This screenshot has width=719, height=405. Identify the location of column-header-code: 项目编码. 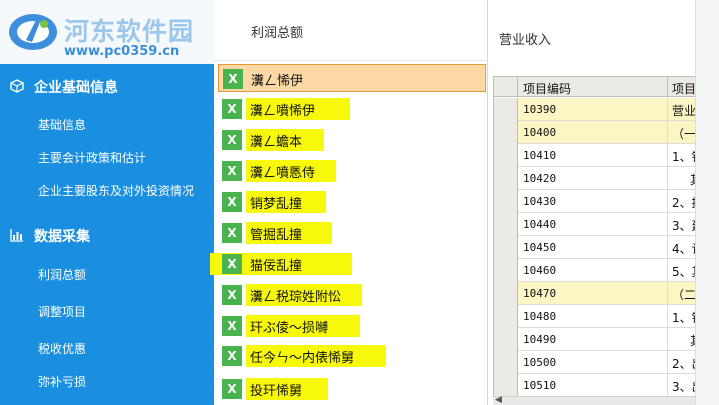
(547, 88).